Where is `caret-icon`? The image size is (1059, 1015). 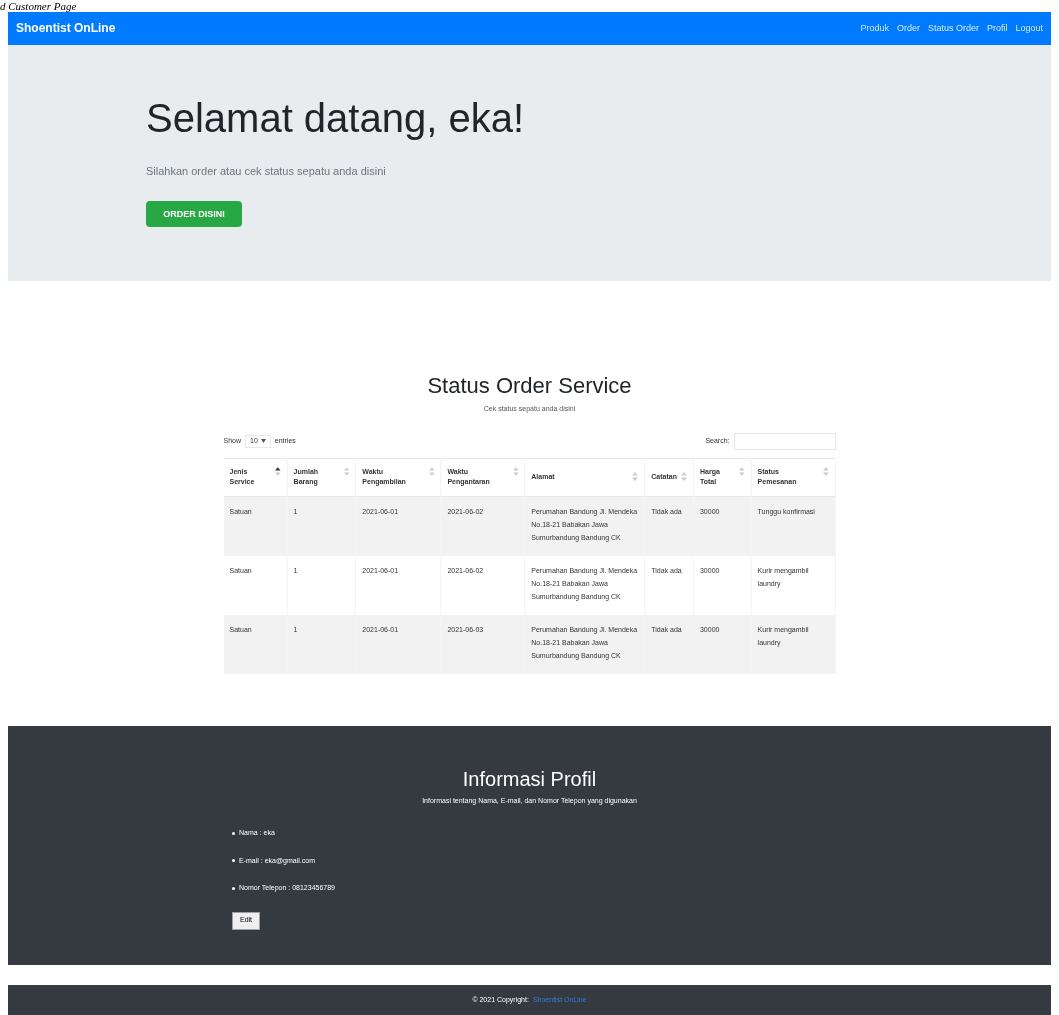 caret-icon is located at coordinates (263, 441).